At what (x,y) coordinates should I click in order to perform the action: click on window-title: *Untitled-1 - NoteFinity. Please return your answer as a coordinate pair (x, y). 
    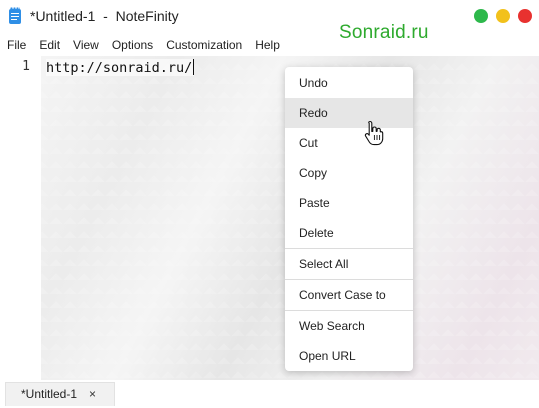
    Looking at the image, I should click on (104, 16).